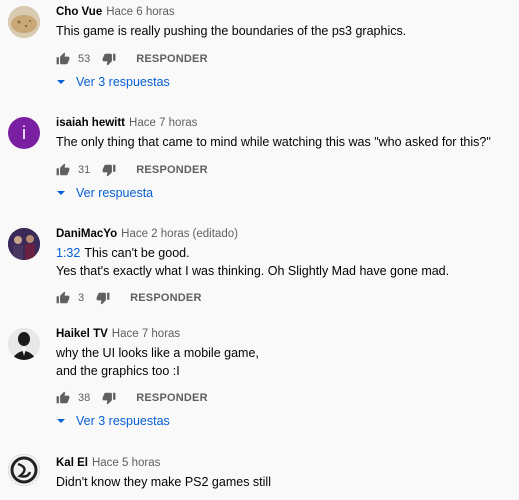 The image size is (519, 500). Describe the element at coordinates (84, 170) in the screenshot. I see `like-count: 31` at that location.